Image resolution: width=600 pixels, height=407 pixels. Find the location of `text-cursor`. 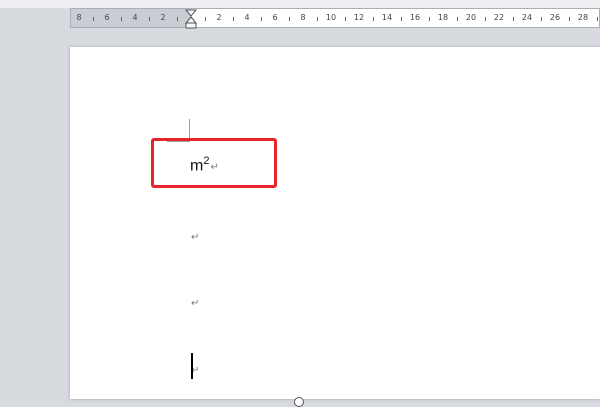

text-cursor is located at coordinates (192, 366).